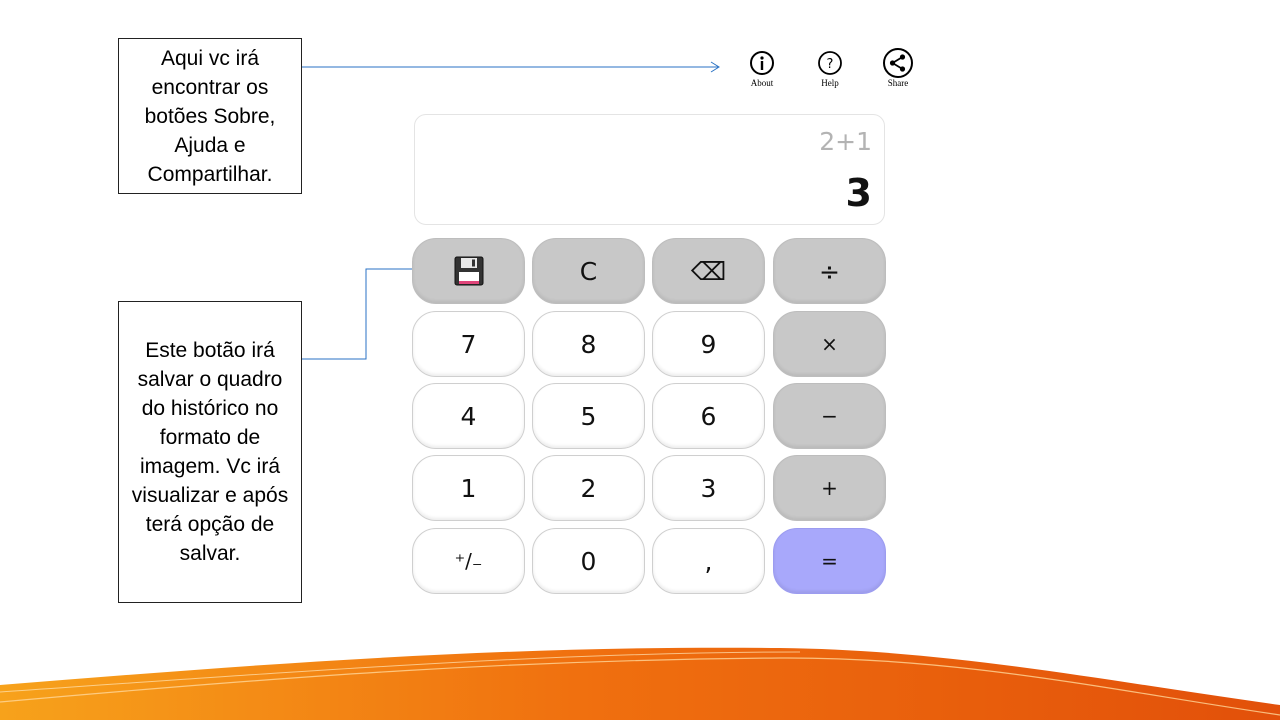  I want to click on help-icon: ?, so click(830, 63).